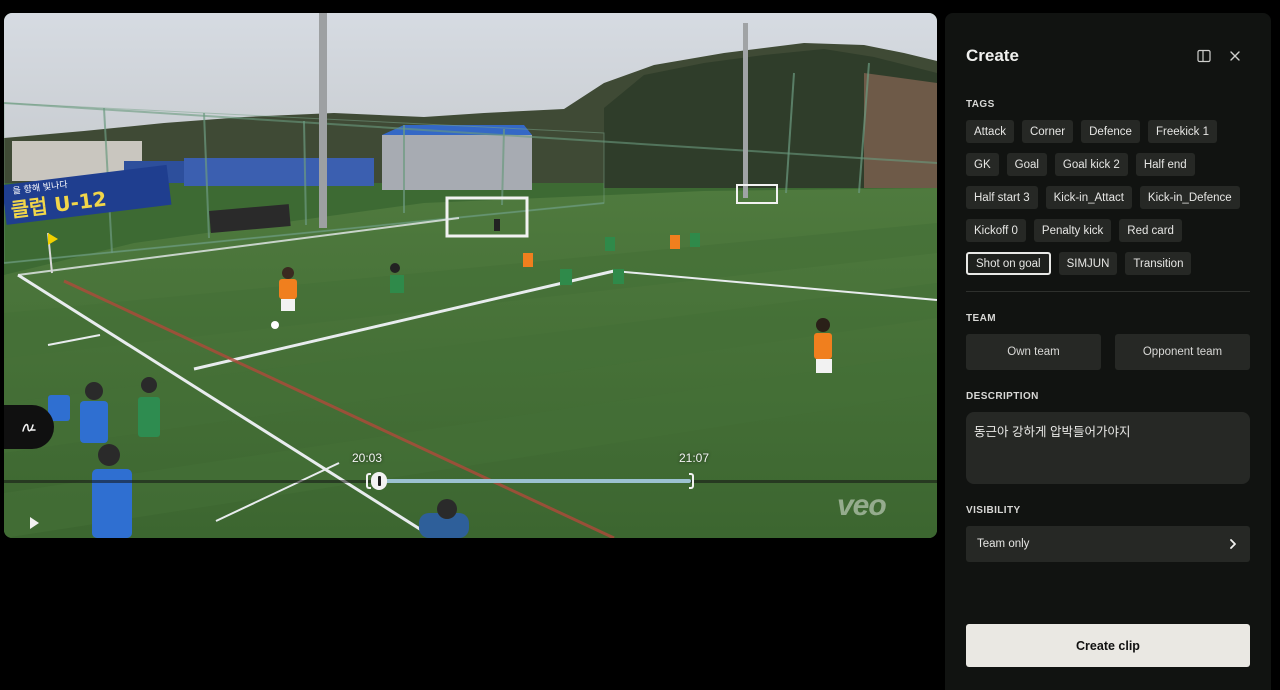 The image size is (1280, 690). I want to click on tag-chip: Half end, so click(1165, 164).